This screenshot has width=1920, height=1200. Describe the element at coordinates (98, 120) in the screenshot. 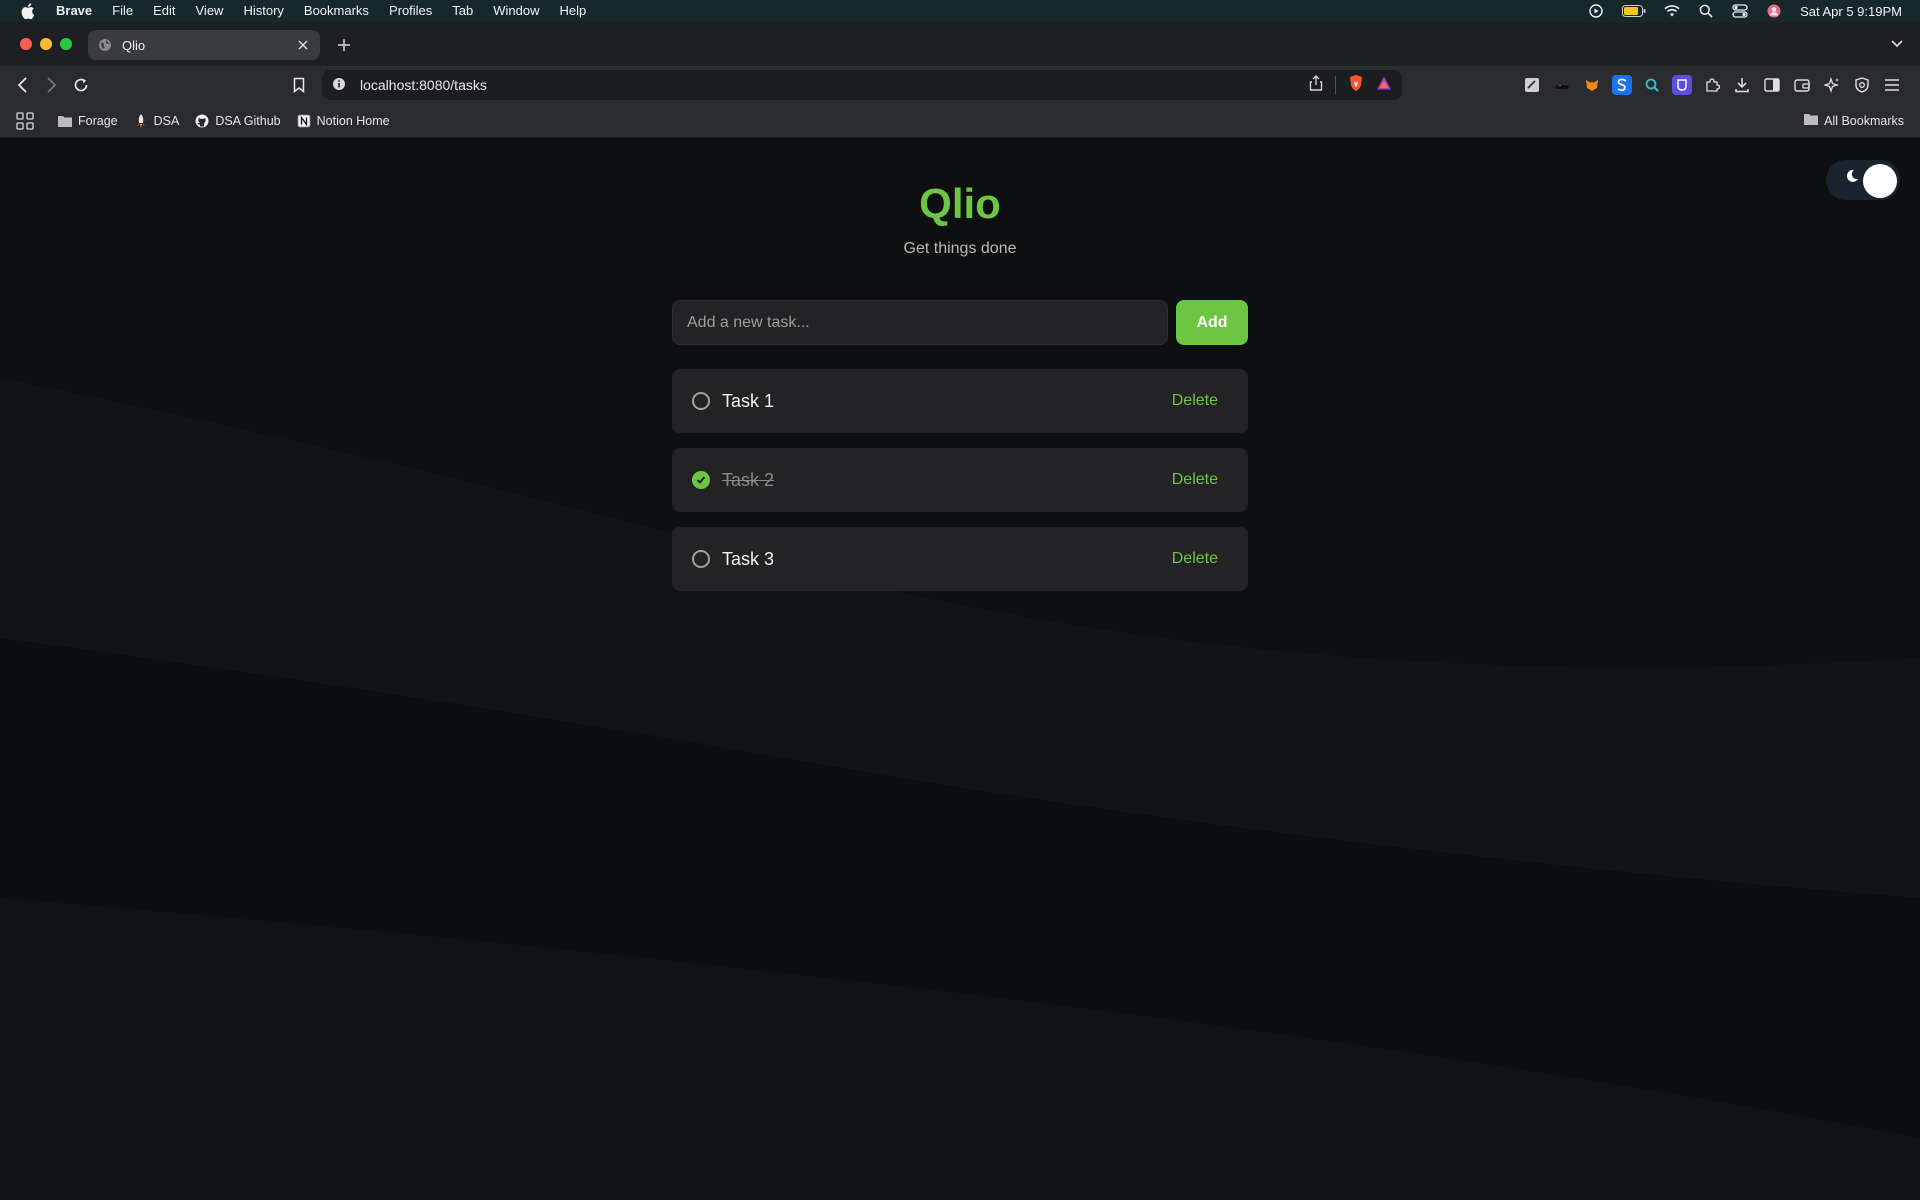

I see `bookmark-label: Forage` at that location.